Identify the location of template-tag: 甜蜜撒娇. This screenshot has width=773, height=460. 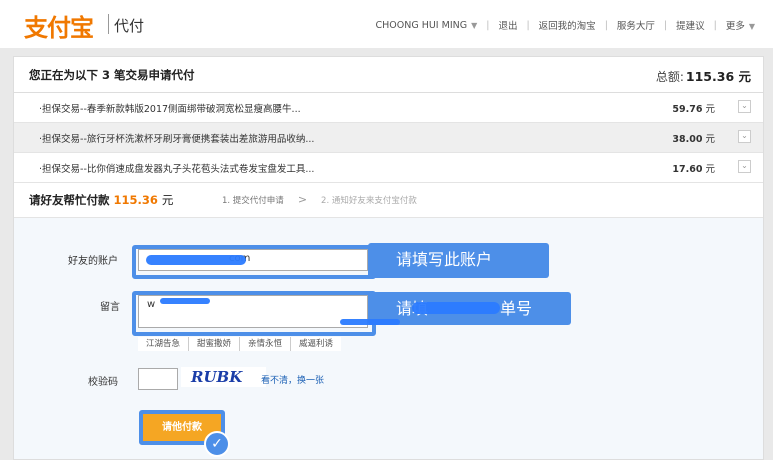
(215, 344).